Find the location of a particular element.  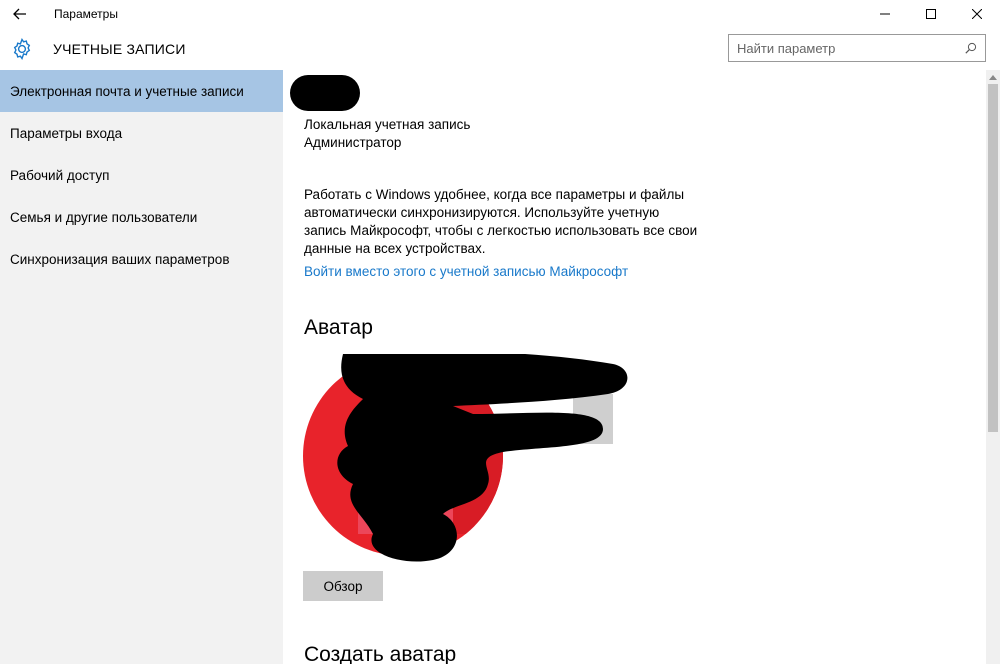

account-type: Локальная учетная запись is located at coordinates (387, 124).